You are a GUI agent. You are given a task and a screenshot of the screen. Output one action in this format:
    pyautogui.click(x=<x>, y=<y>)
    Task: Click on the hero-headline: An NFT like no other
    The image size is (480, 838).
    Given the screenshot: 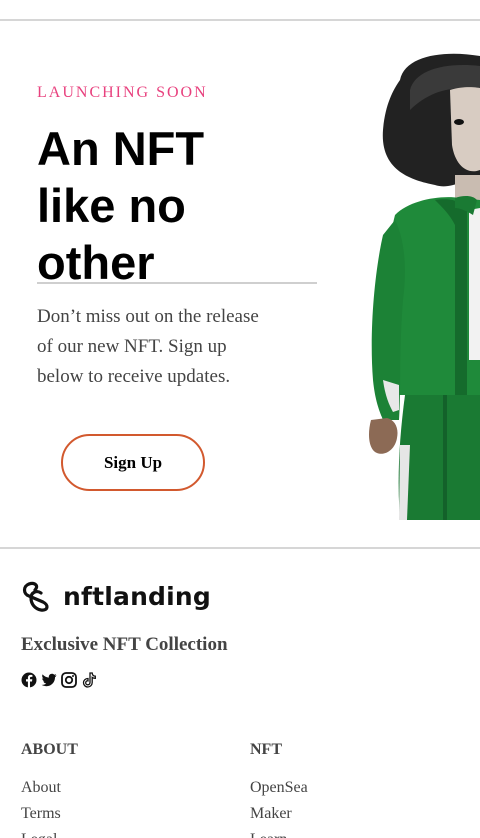 What is the action you would take?
    pyautogui.click(x=177, y=205)
    